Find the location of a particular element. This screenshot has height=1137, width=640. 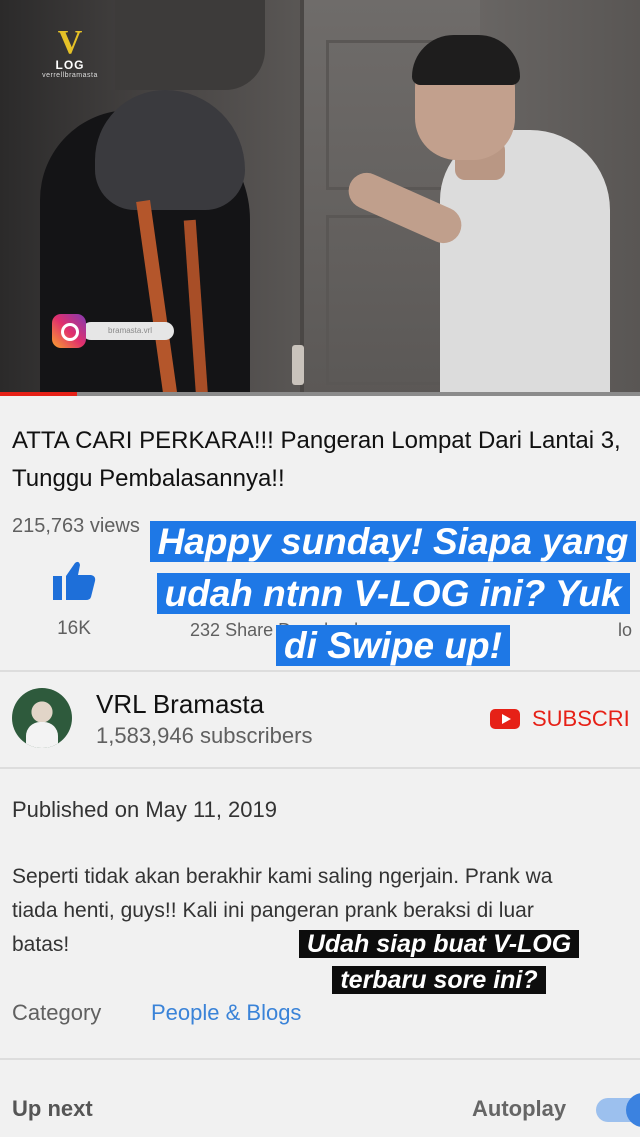

like-button: 16K is located at coordinates (74, 600).